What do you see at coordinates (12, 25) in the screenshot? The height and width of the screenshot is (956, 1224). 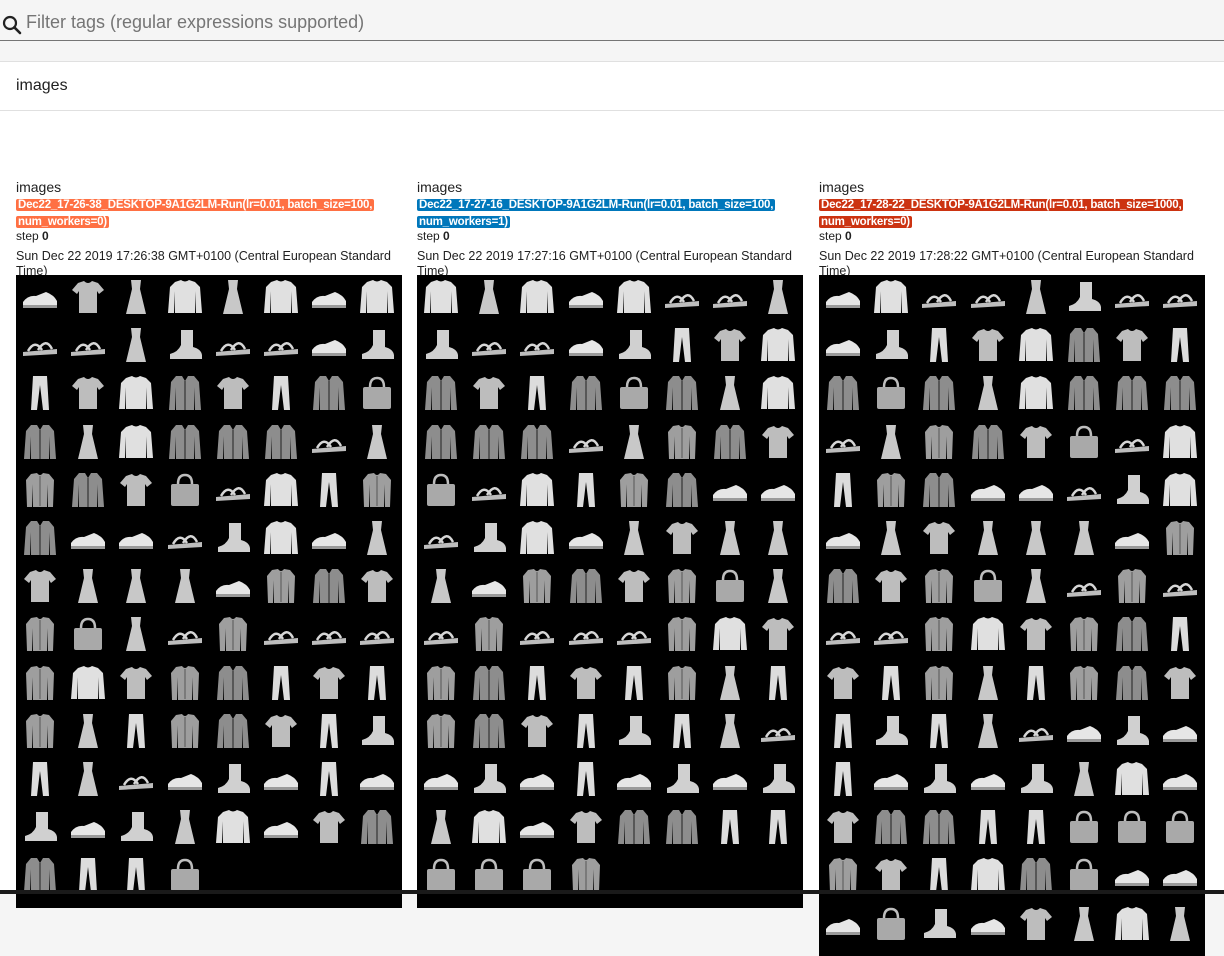 I see `search-icon` at bounding box center [12, 25].